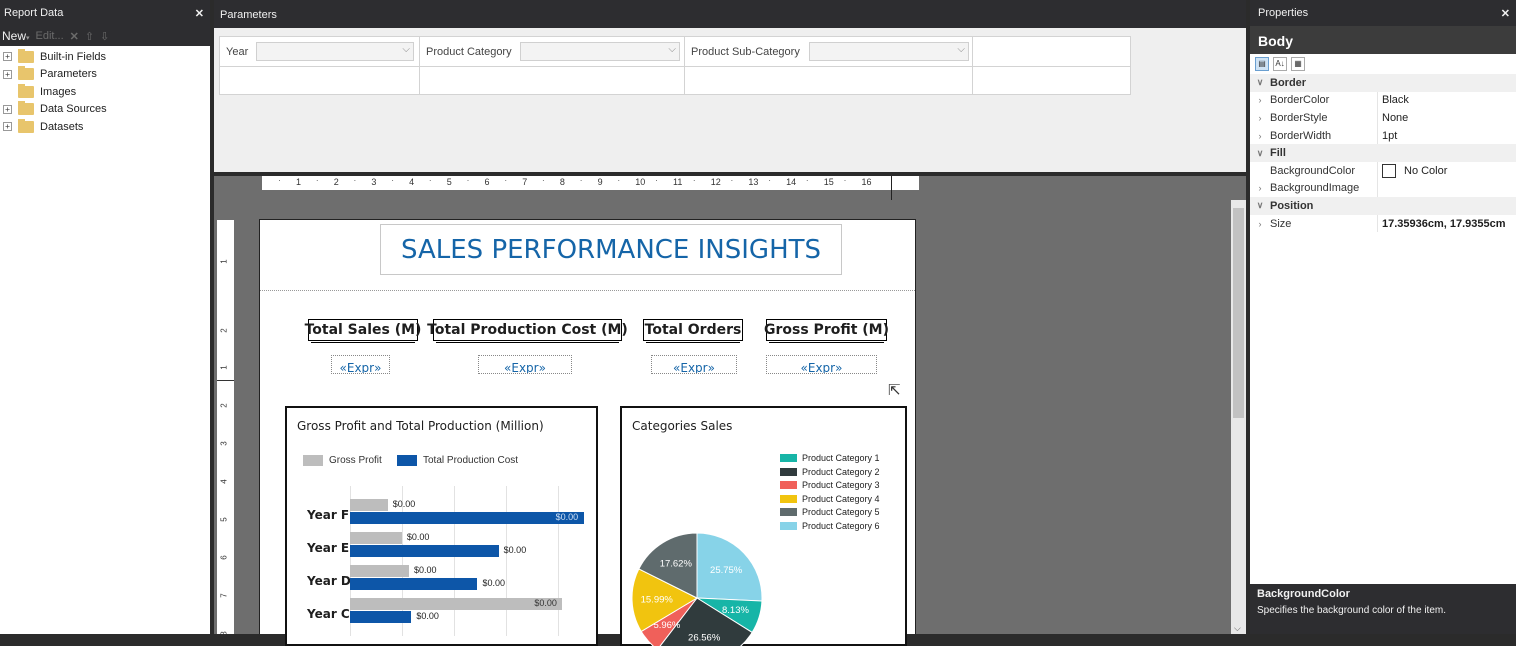 The height and width of the screenshot is (646, 1516). I want to click on property-value-field: Black, so click(1446, 100).